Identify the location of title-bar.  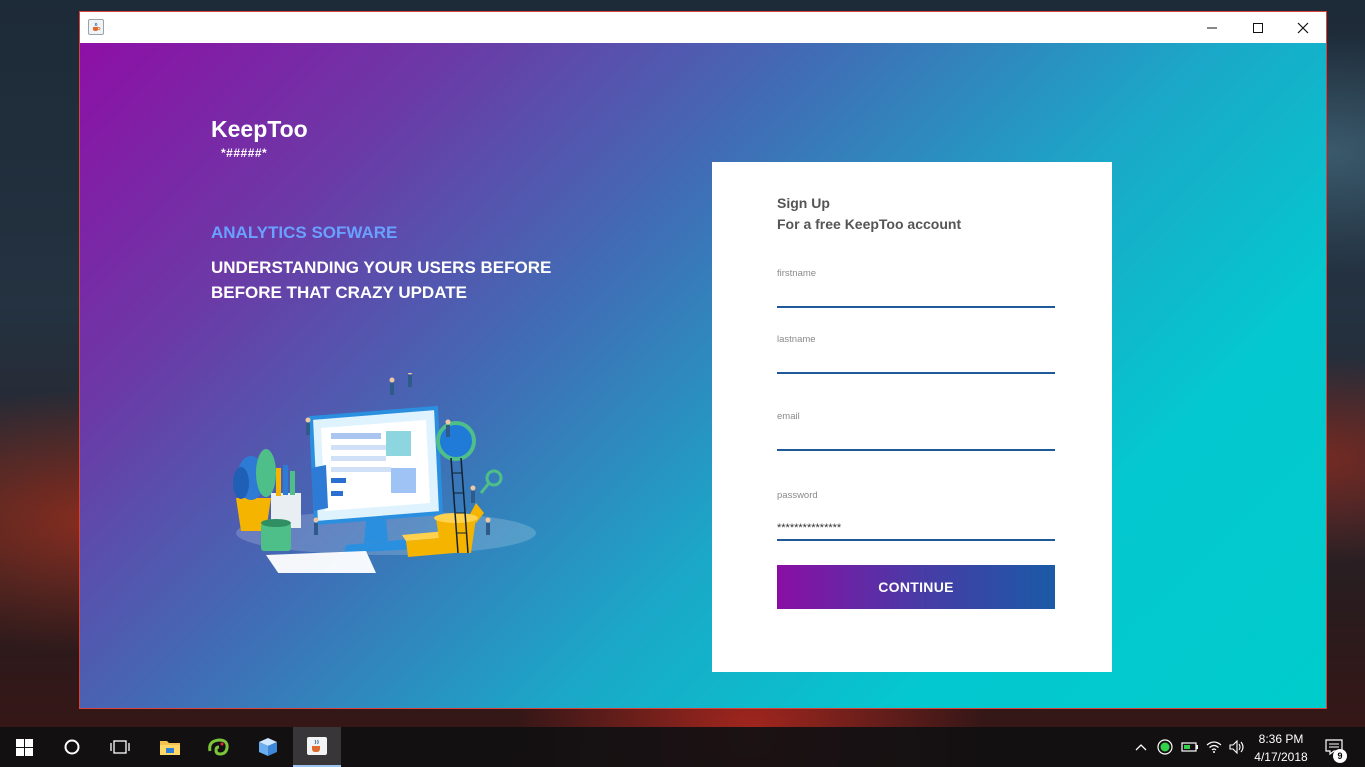
(703, 27).